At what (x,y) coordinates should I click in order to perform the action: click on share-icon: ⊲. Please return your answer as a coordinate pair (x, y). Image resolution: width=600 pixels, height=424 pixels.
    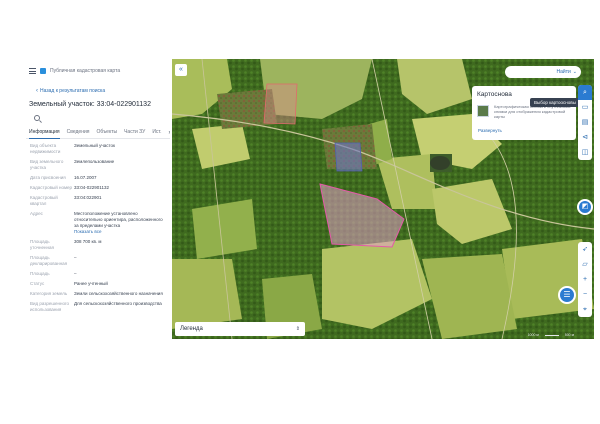
    Looking at the image, I should click on (585, 137).